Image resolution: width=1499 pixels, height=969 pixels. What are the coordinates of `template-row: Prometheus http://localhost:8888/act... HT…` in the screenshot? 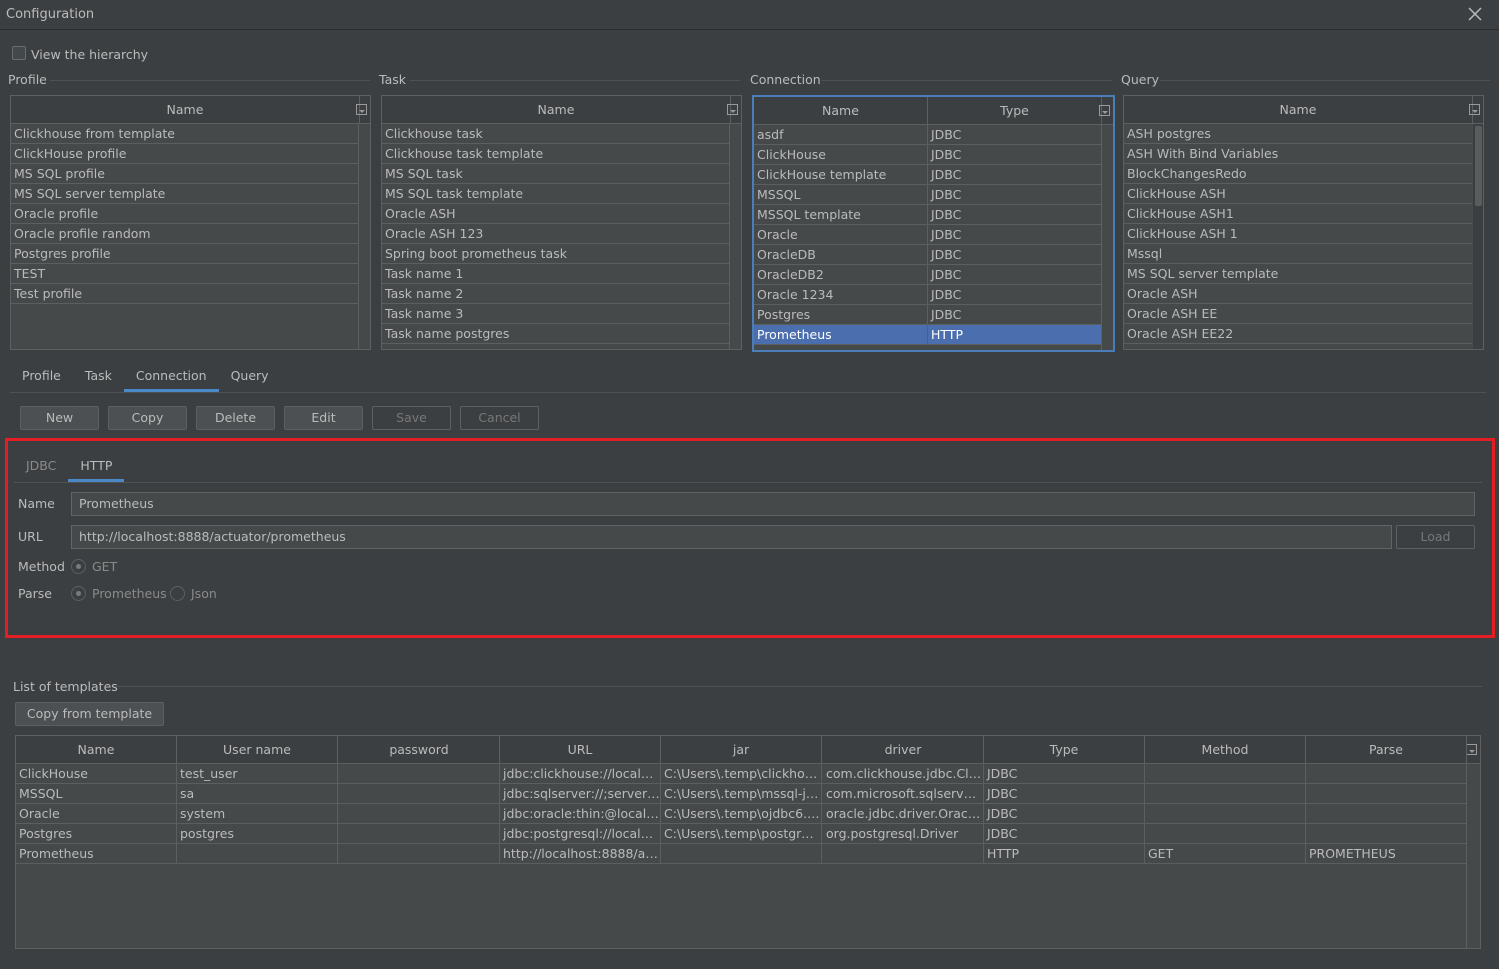 It's located at (741, 854).